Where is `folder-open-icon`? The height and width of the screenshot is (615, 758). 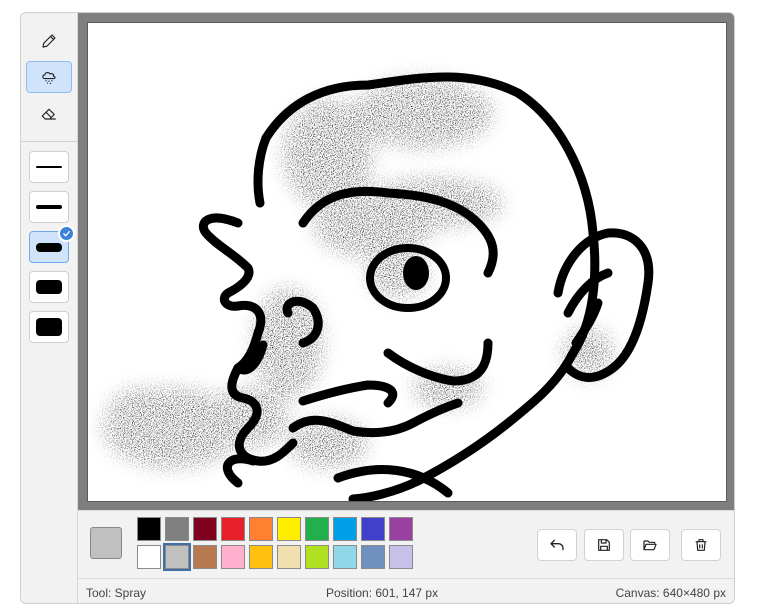 folder-open-icon is located at coordinates (650, 545).